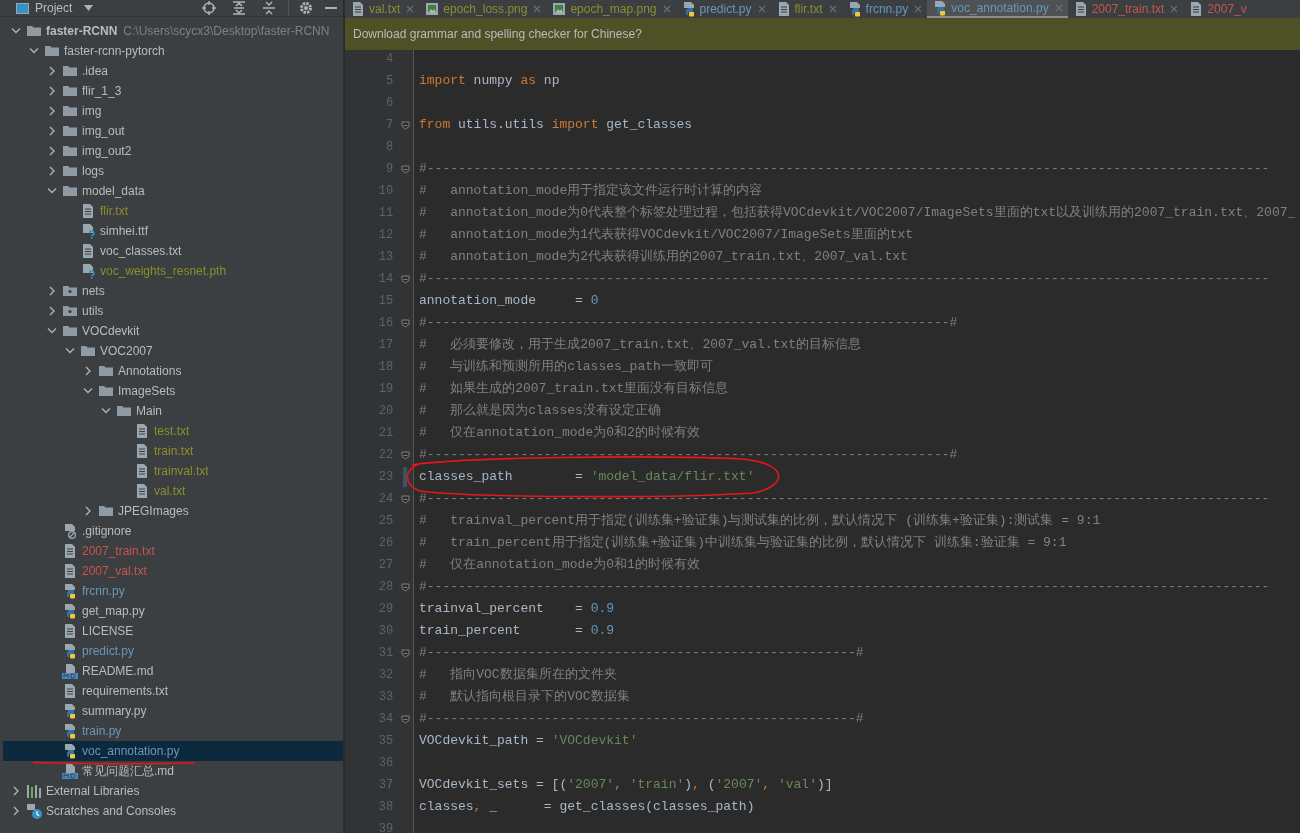 The height and width of the screenshot is (833, 1300). What do you see at coordinates (306, 8) in the screenshot?
I see `settings-icon` at bounding box center [306, 8].